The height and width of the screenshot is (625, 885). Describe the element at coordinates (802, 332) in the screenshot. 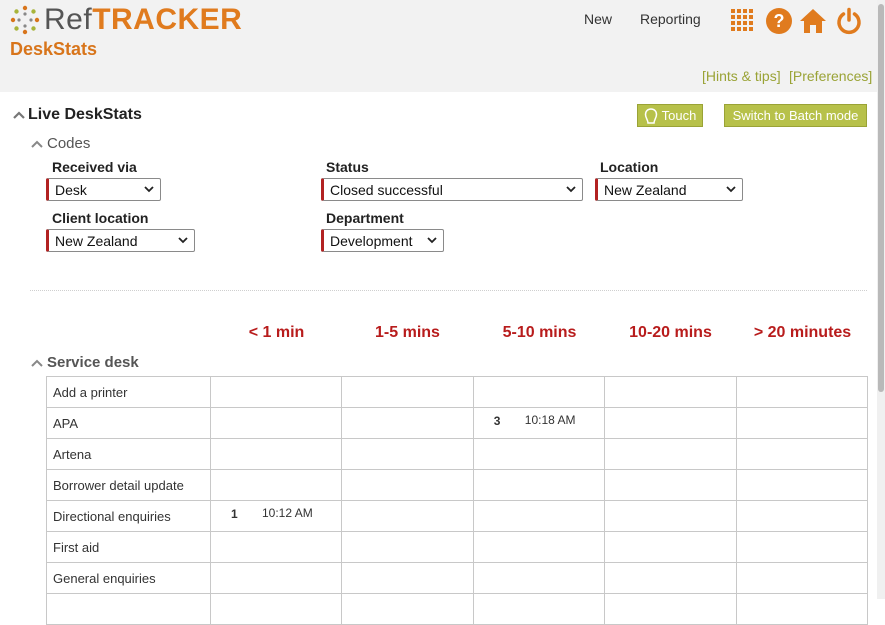

I see `time-header-gt20: > 20 minutes` at that location.